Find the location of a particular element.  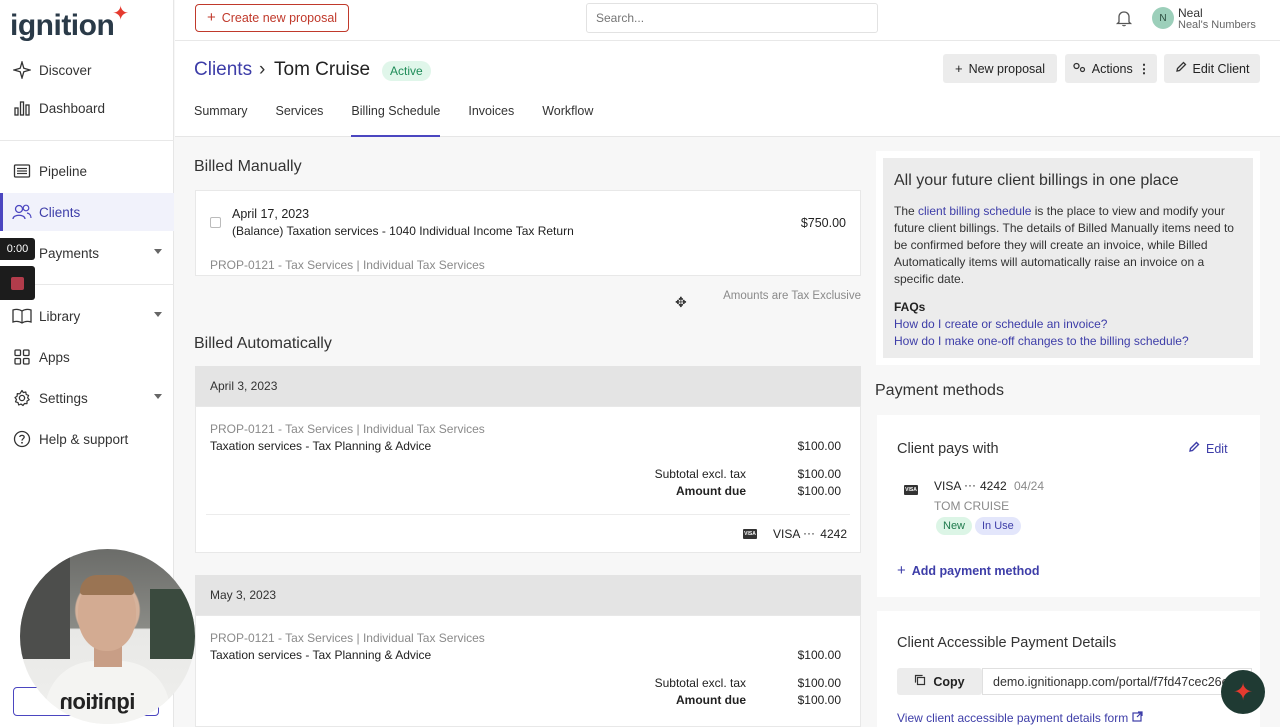

add-payment-method-button: + Add payment method is located at coordinates (968, 570).